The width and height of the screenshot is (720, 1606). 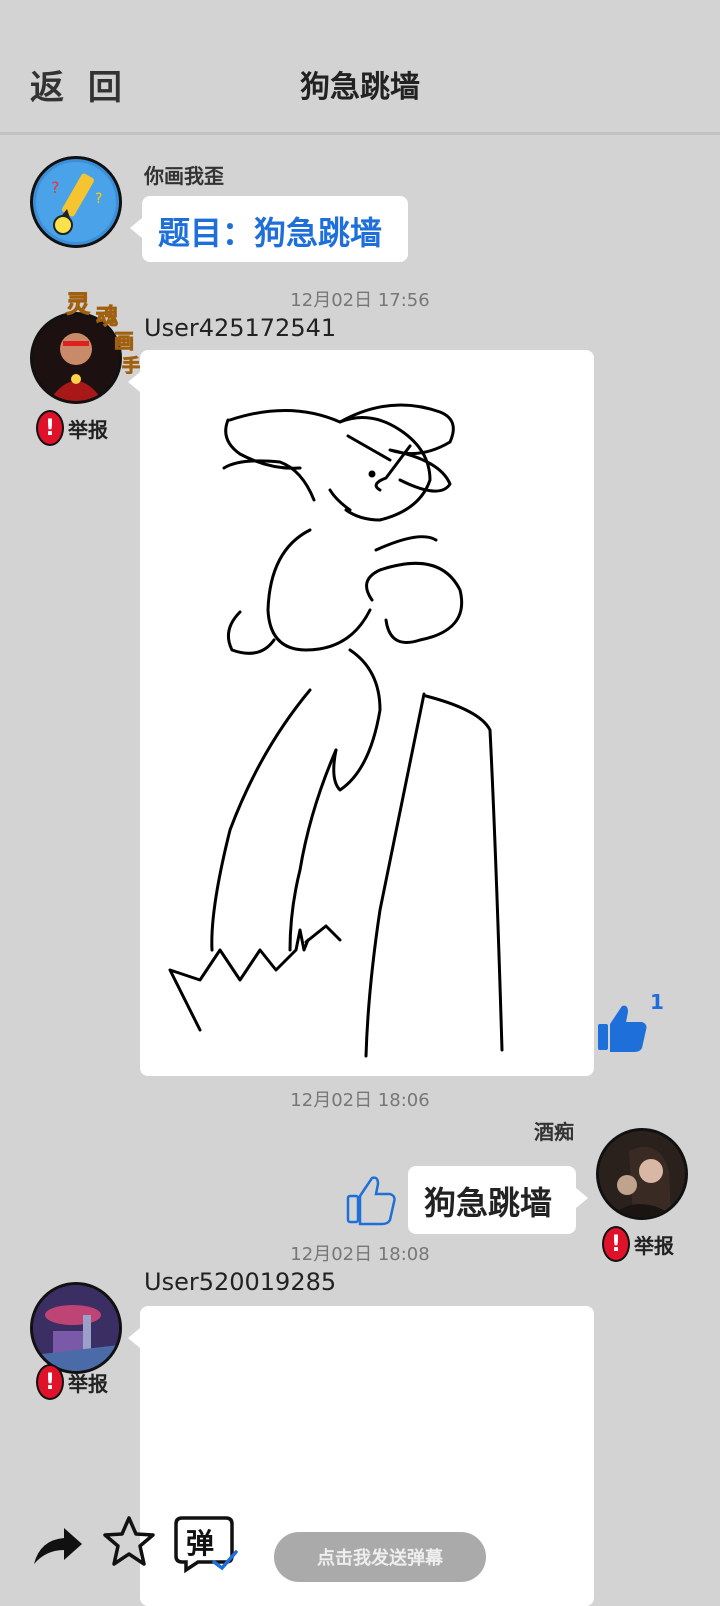 I want to click on topic-text: 题目：狗急跳墙, so click(x=270, y=233).